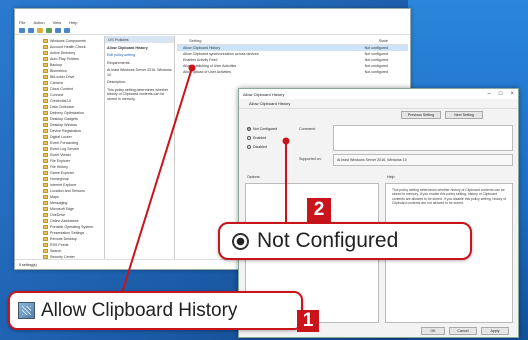 The height and width of the screenshot is (340, 528). Describe the element at coordinates (139, 310) in the screenshot. I see `allow-clipboard-label: Allow Clipboard History` at that location.